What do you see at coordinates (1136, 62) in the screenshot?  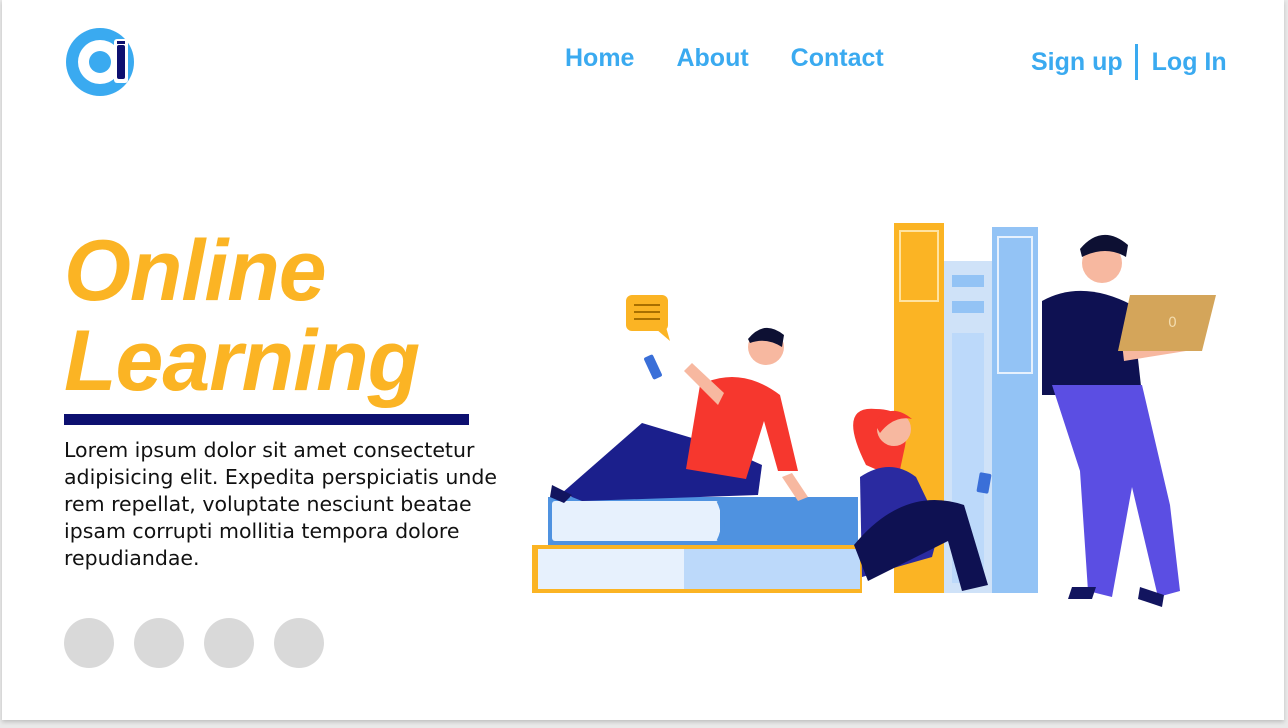 I see `auth-divider` at bounding box center [1136, 62].